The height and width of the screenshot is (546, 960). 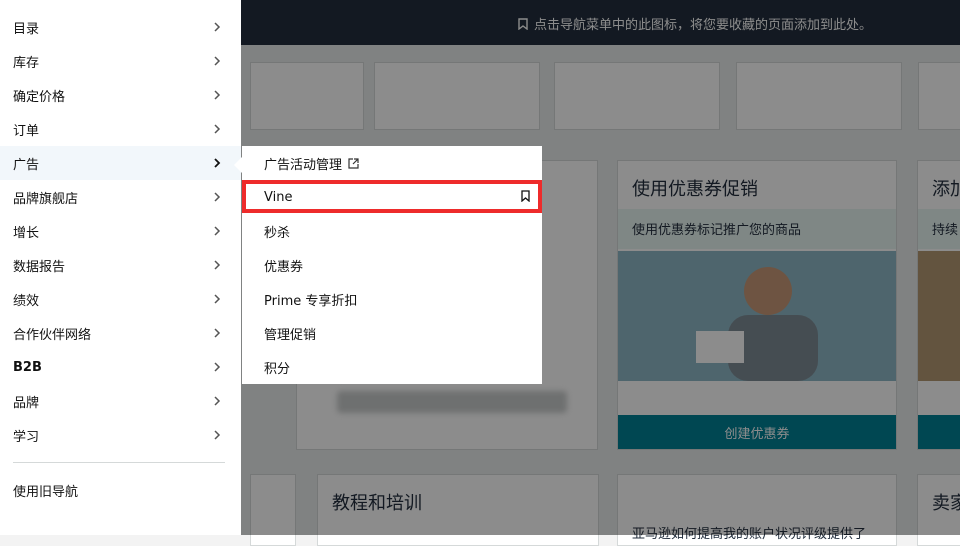 I want to click on nav-item-label: 目录, so click(x=26, y=29).